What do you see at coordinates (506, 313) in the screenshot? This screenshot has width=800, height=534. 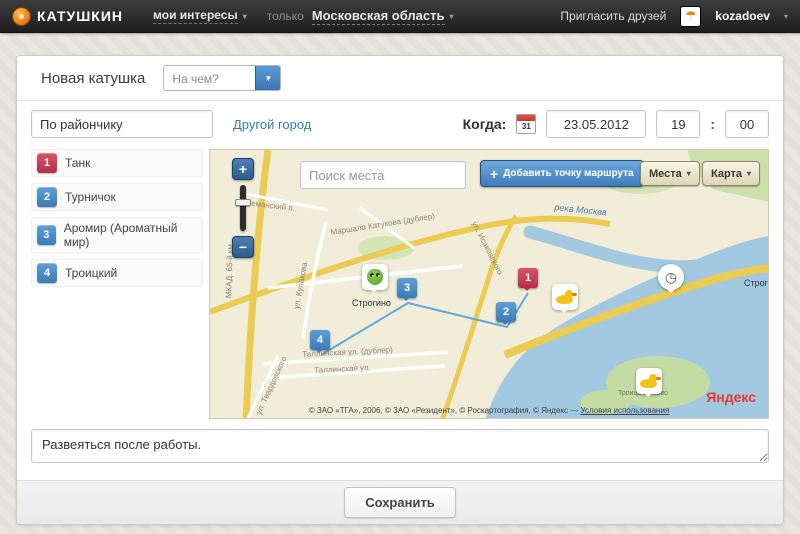 I see `map-pin-2: 2` at bounding box center [506, 313].